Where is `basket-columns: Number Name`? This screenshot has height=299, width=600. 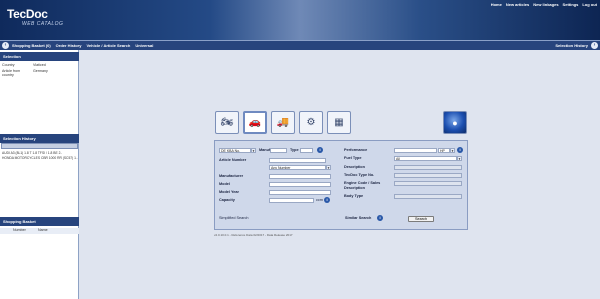
basket-columns: Number Name is located at coordinates (39, 231).